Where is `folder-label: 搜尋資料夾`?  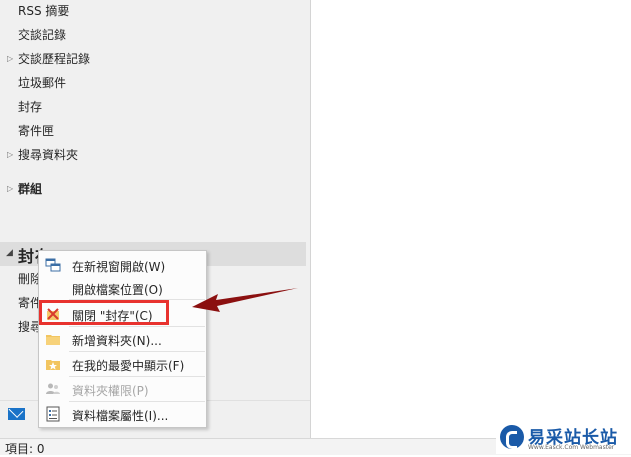
folder-label: 搜尋資料夾 is located at coordinates (48, 155).